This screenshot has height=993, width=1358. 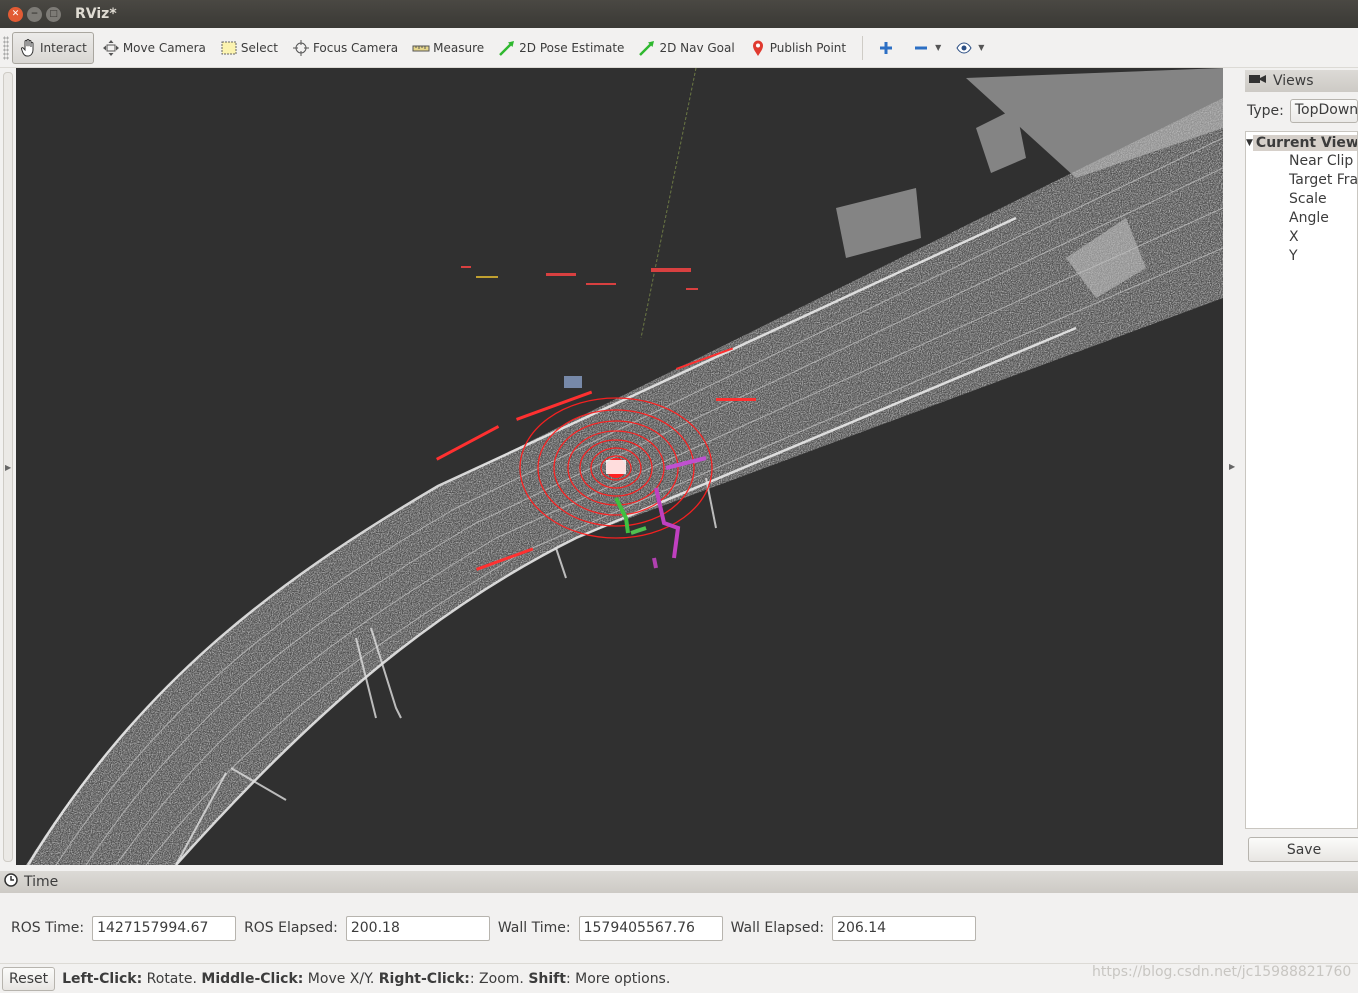 I want to click on pose-estimate-tool-button: 2D Pose Estimate, so click(x=561, y=48).